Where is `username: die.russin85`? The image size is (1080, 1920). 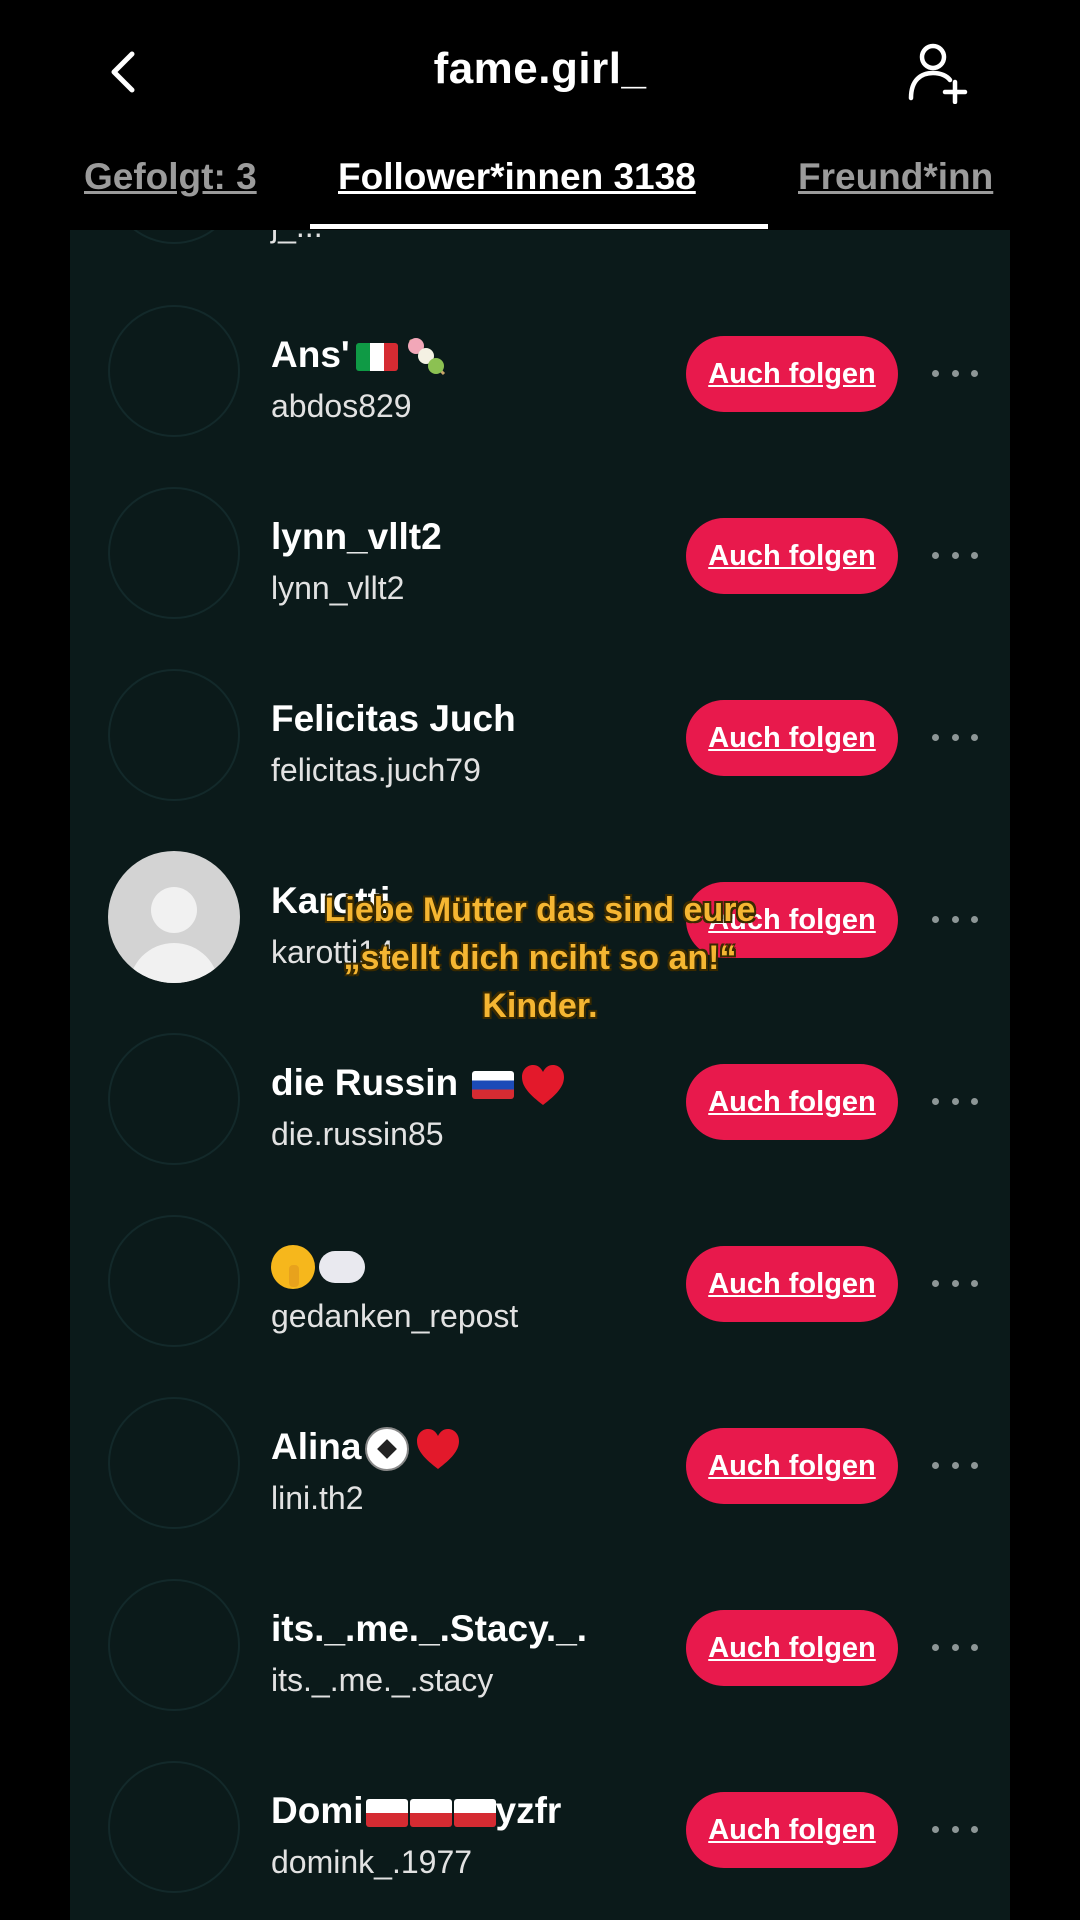
username: die.russin85 is located at coordinates (357, 1134).